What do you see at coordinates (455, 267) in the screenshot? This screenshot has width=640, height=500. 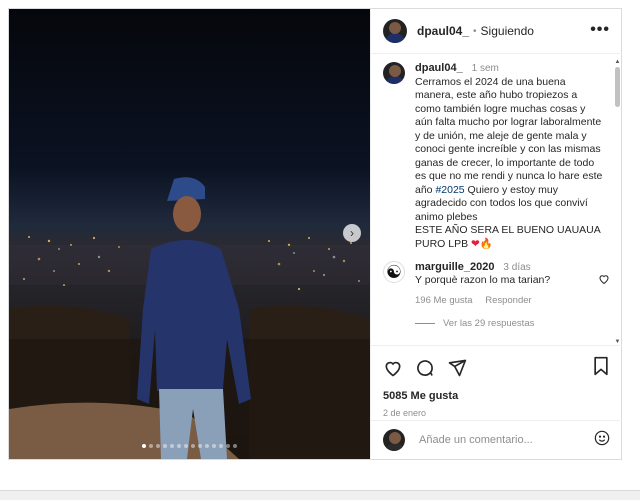 I see `comment-username: marguille_2020` at bounding box center [455, 267].